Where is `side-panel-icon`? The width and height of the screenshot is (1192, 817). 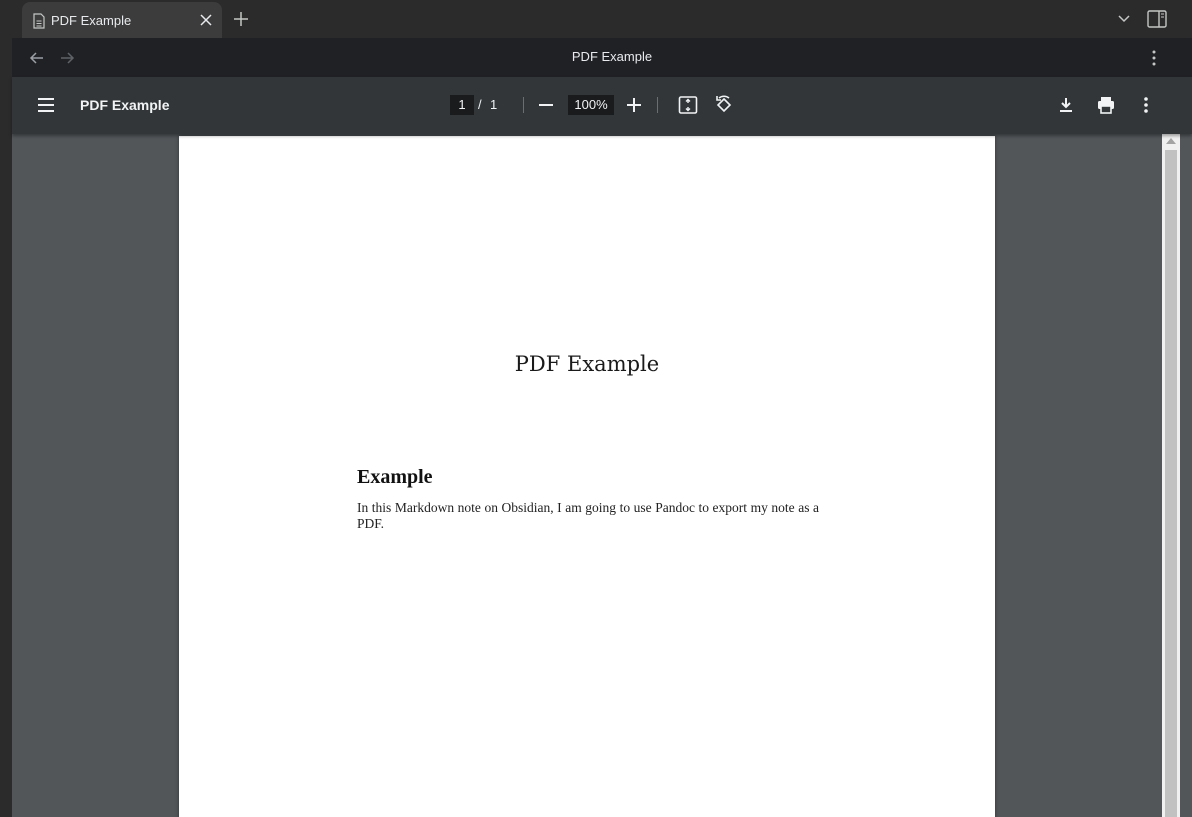
side-panel-icon is located at coordinates (1157, 19).